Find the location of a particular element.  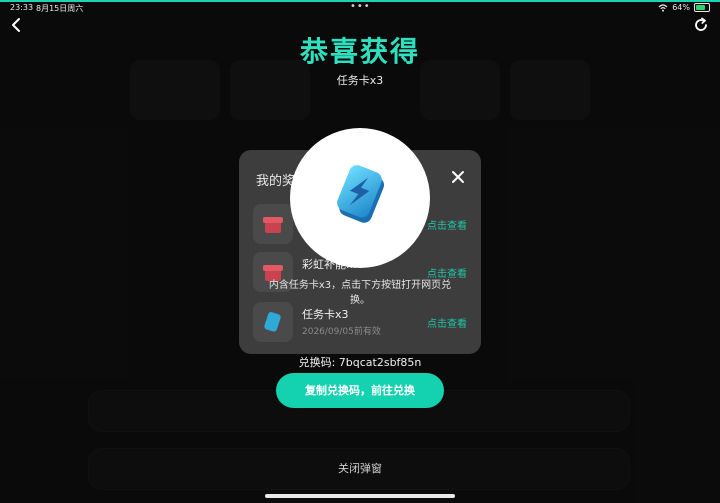

item-name: 任务卡x3 is located at coordinates (325, 314).